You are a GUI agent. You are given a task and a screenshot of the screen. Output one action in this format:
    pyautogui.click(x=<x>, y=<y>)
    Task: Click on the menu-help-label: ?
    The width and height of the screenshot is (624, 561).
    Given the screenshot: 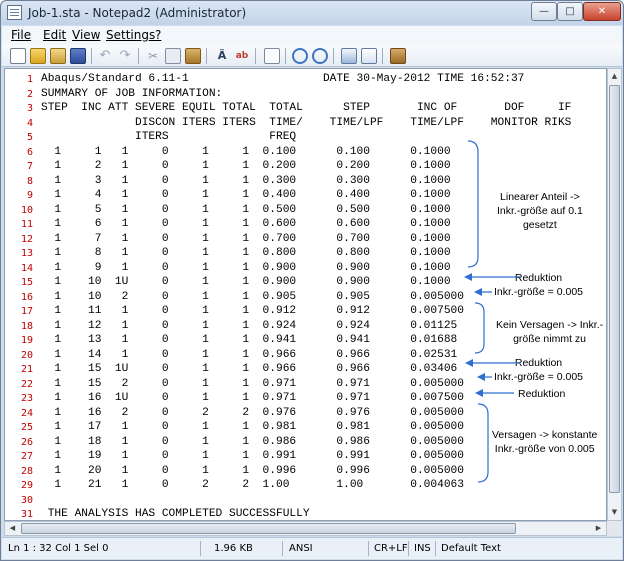 What is the action you would take?
    pyautogui.click(x=158, y=35)
    